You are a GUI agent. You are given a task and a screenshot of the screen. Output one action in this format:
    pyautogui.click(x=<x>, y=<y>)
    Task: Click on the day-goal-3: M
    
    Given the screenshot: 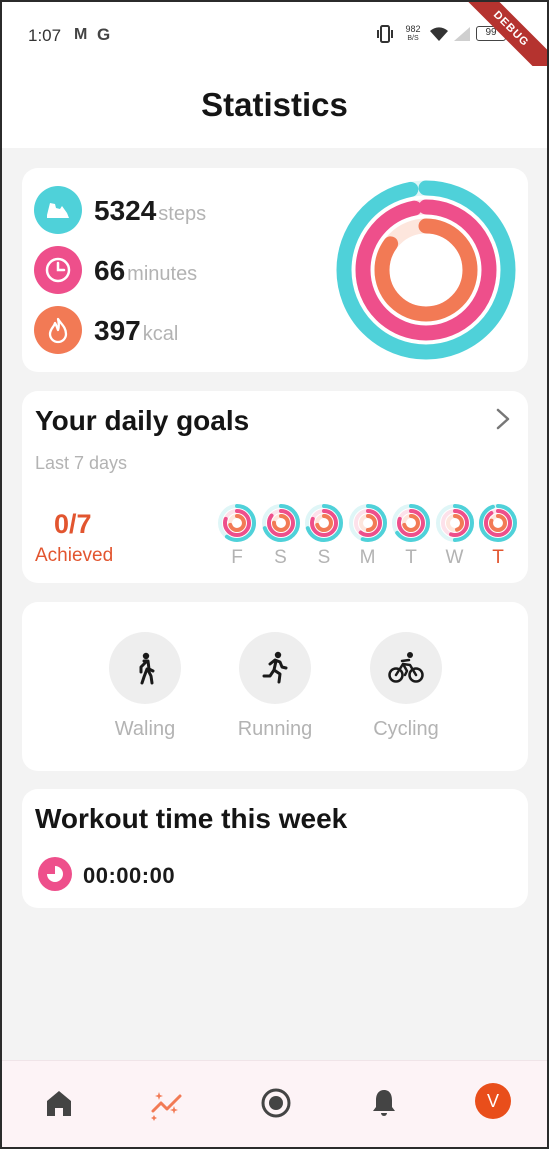 What is the action you would take?
    pyautogui.click(x=368, y=536)
    